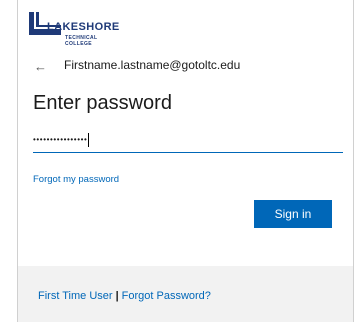  Describe the element at coordinates (78, 44) in the screenshot. I see `logo-subline-college: COLLEGE` at that location.